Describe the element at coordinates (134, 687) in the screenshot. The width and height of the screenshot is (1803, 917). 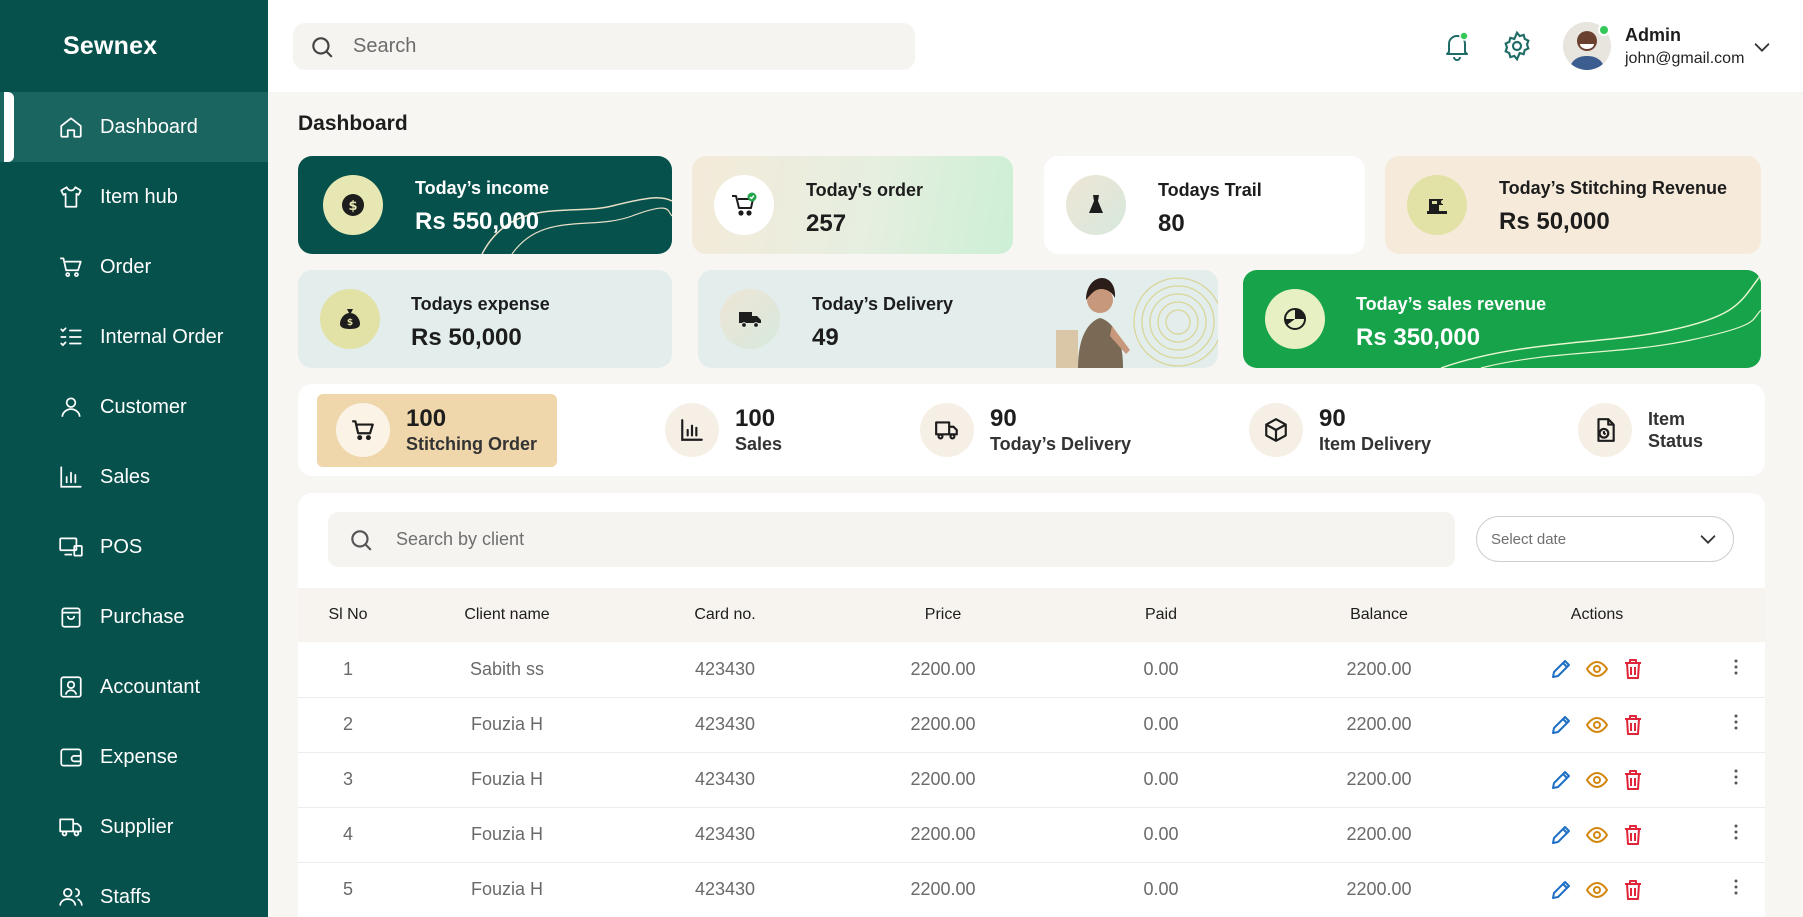
I see `sidebar-item-accountant: Accountant` at that location.